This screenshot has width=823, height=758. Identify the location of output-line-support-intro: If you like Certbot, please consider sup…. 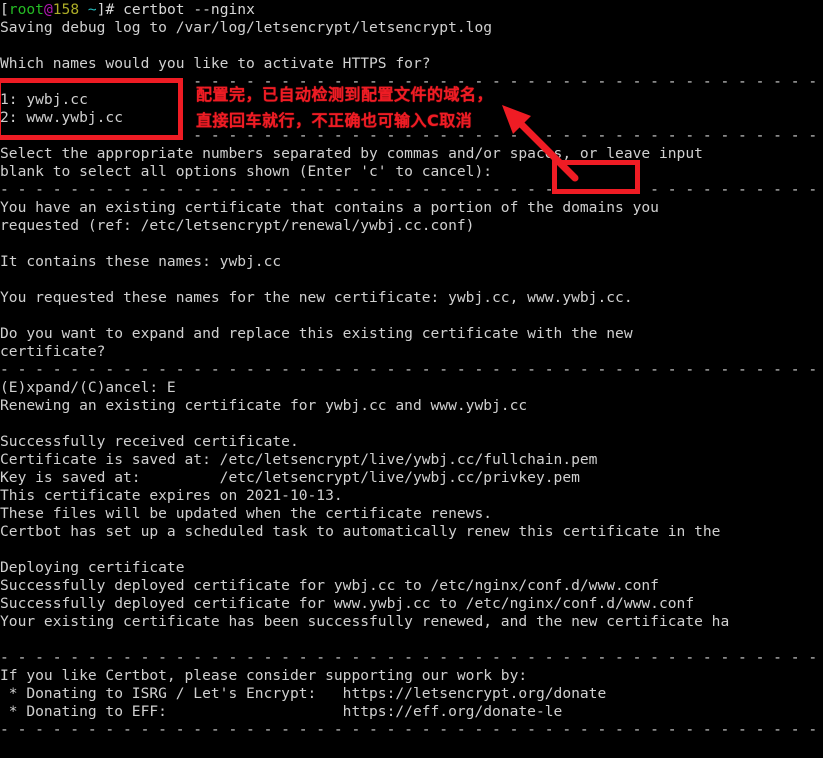
(264, 675).